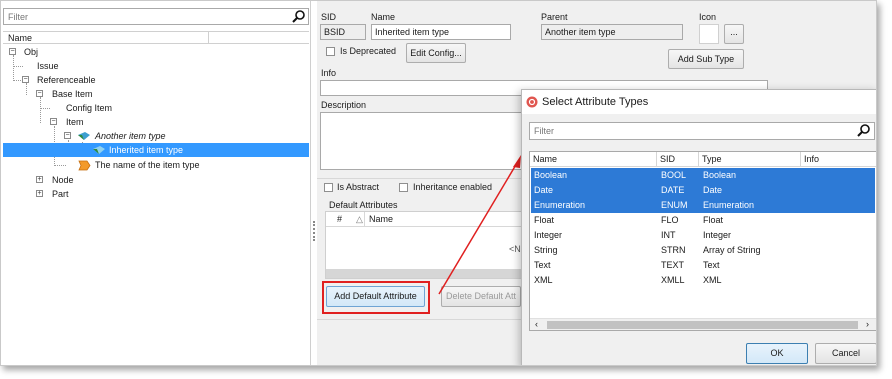 This screenshot has width=892, height=379. What do you see at coordinates (147, 165) in the screenshot?
I see `tree-item-label: The name of the item type` at bounding box center [147, 165].